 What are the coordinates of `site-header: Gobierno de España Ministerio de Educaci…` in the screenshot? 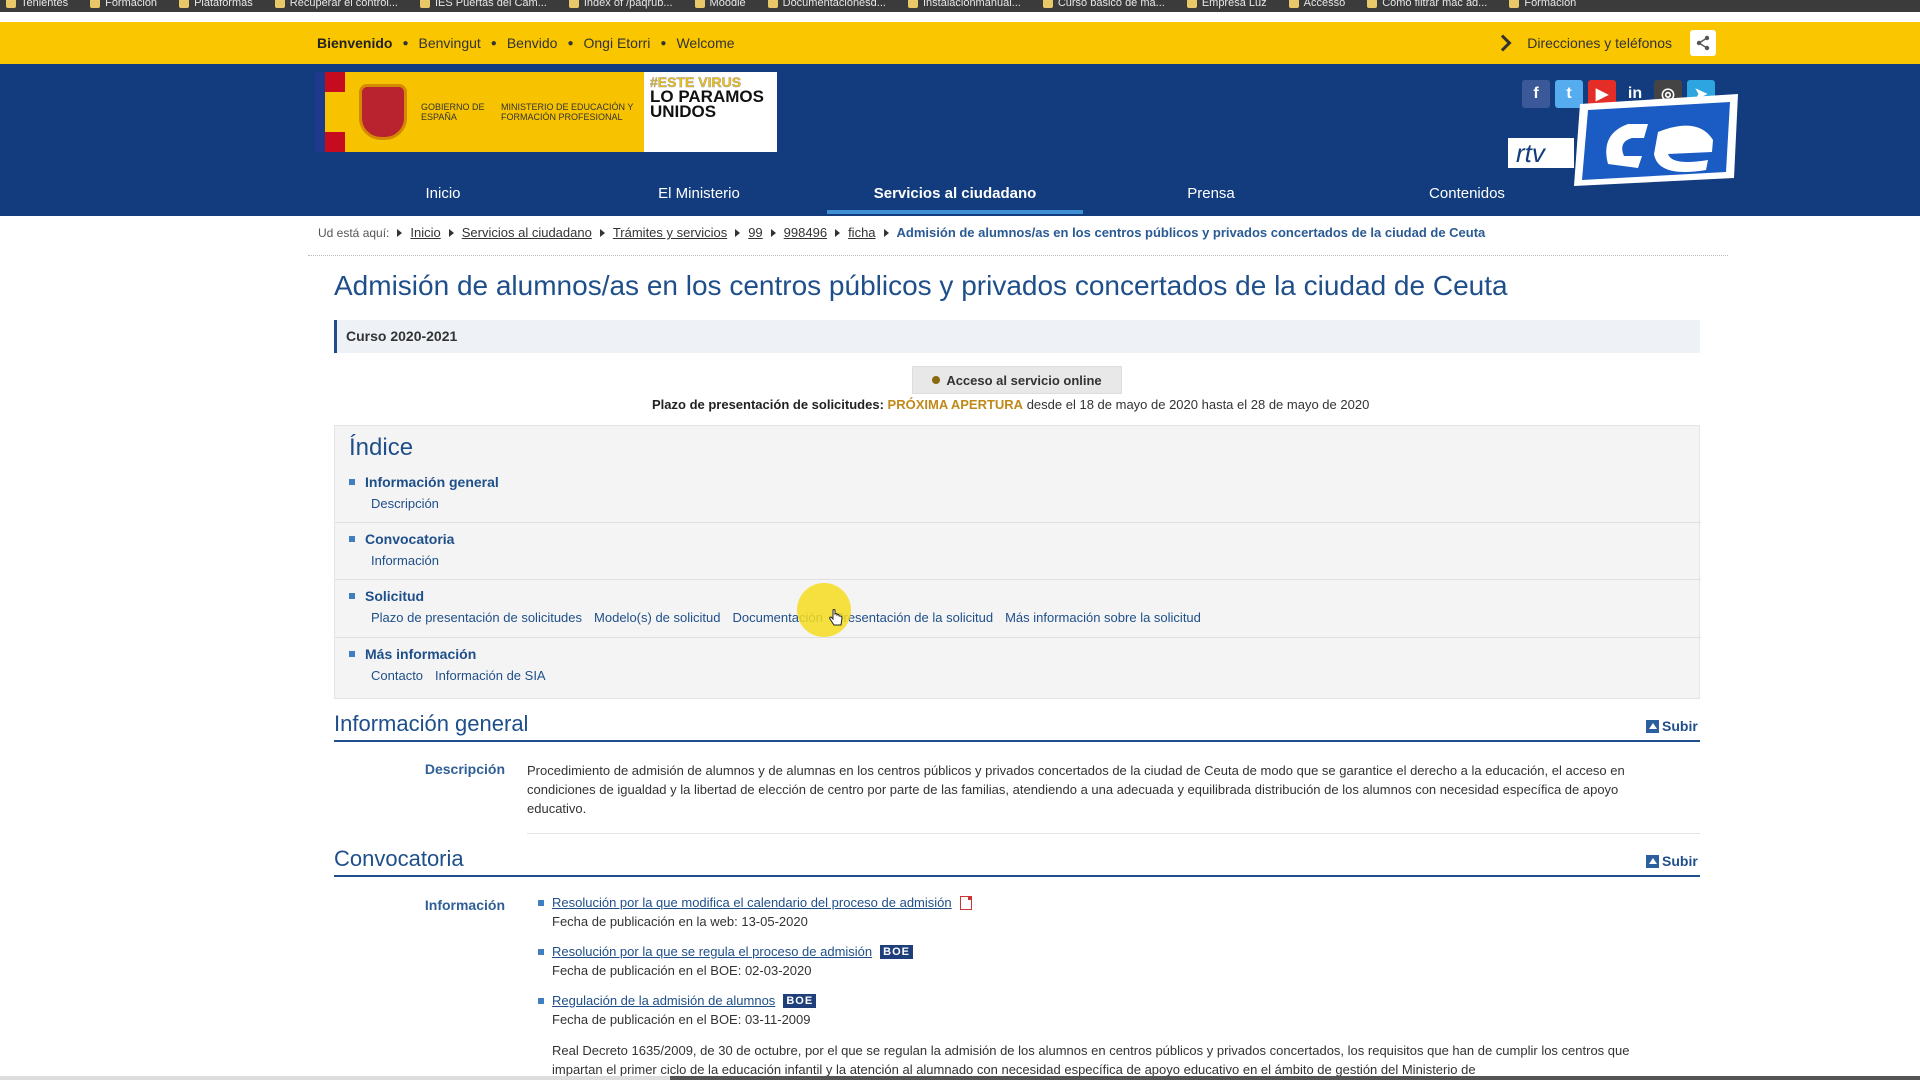 It's located at (960, 140).